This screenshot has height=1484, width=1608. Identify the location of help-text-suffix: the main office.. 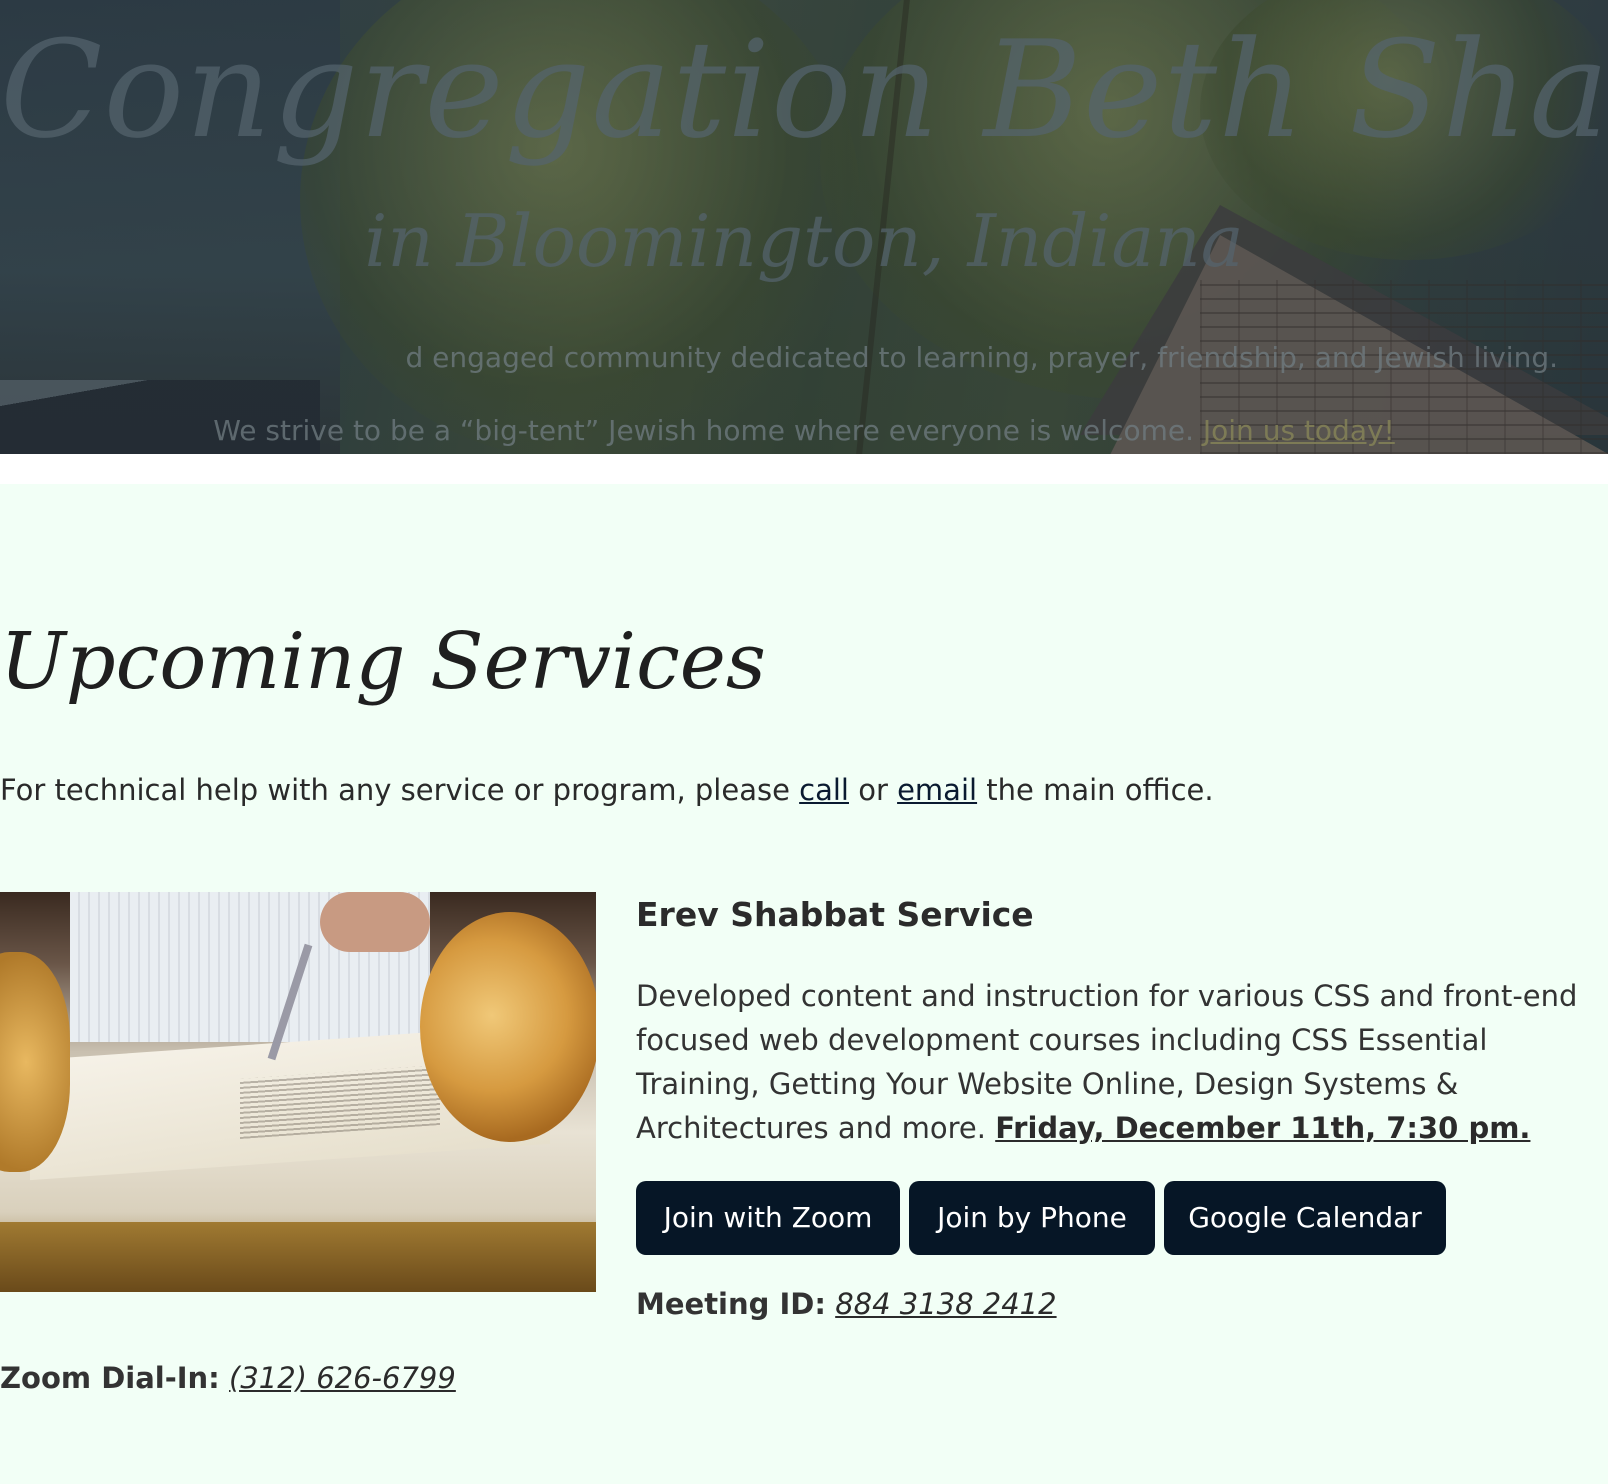
(1095, 790).